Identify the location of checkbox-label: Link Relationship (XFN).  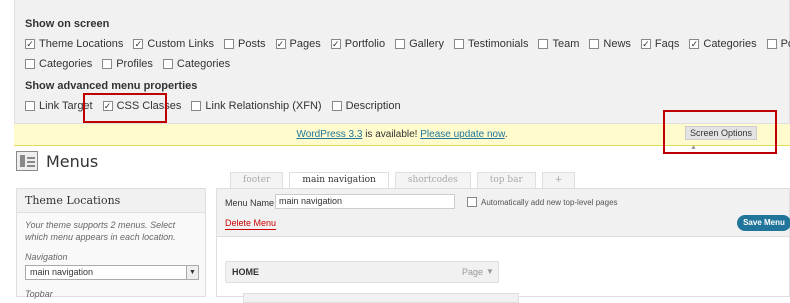
(263, 106).